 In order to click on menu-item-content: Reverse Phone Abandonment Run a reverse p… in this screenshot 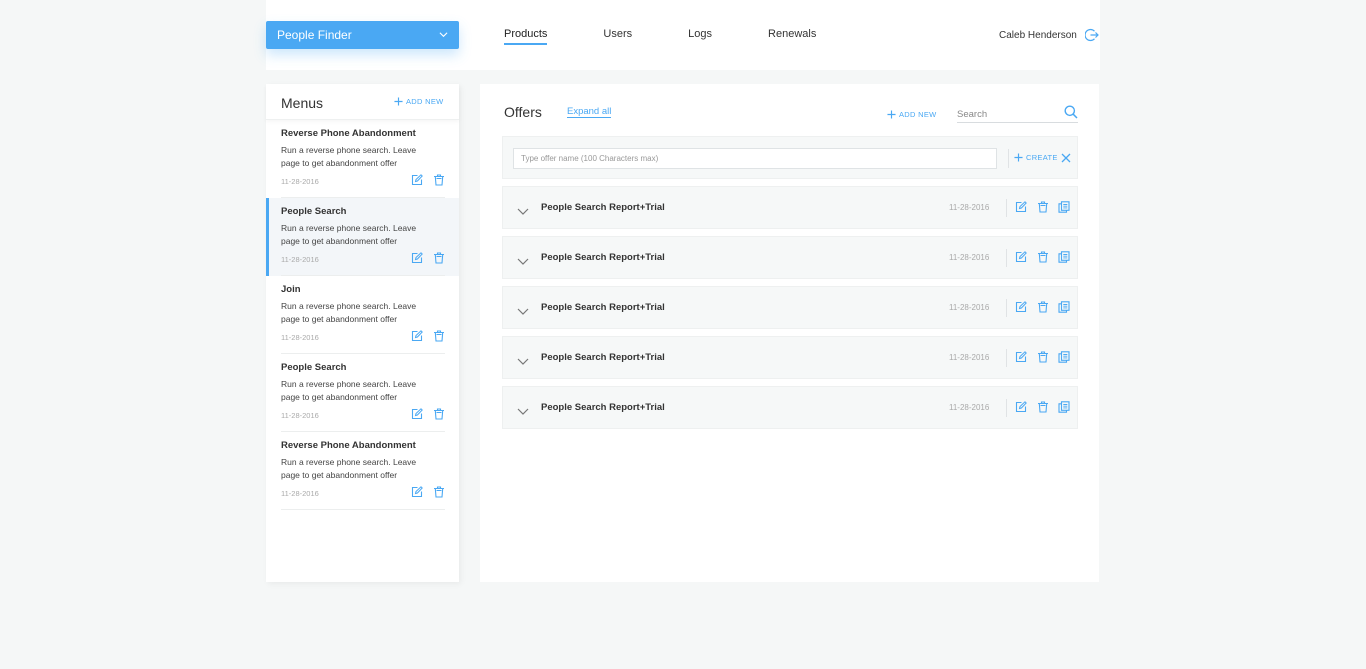, I will do `click(363, 475)`.